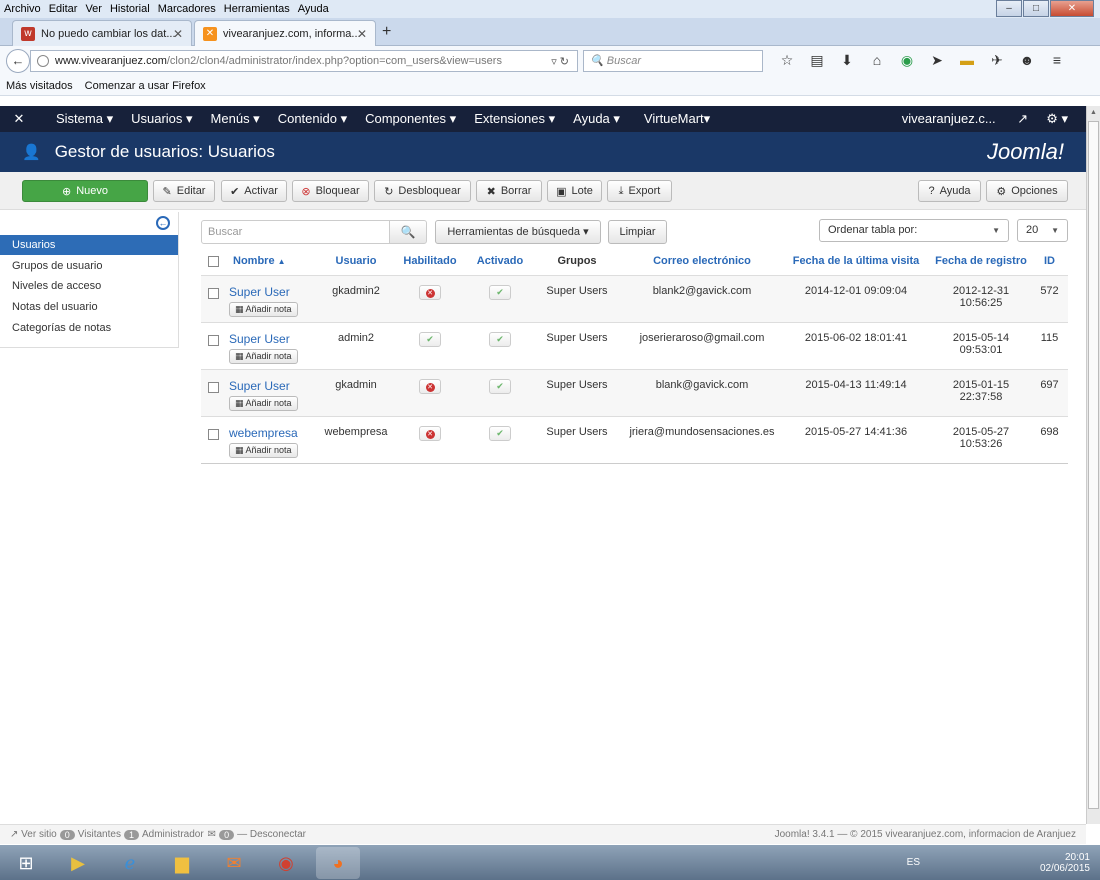 The image size is (1100, 880). Describe the element at coordinates (1093, 113) in the screenshot. I see `scroll-up-icon: ▲` at that location.